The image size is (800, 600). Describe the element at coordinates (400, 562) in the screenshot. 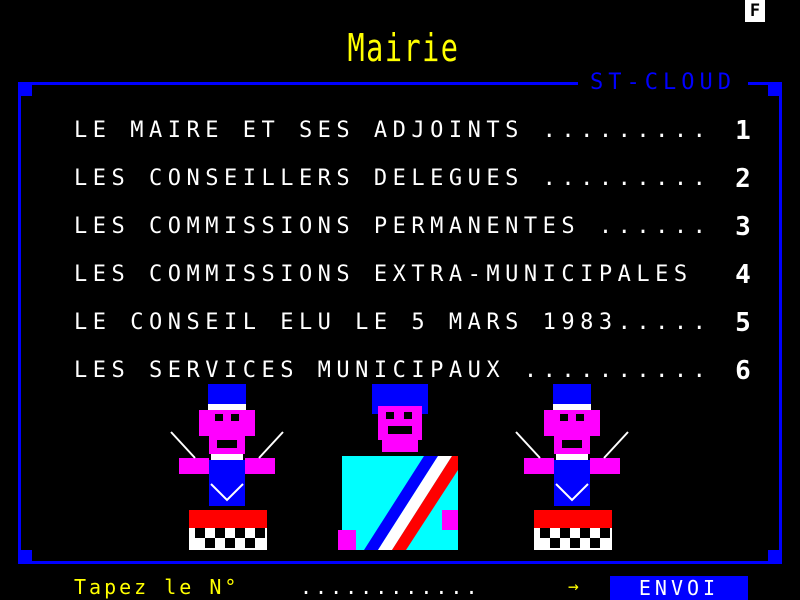

I see `frame-bottom` at that location.